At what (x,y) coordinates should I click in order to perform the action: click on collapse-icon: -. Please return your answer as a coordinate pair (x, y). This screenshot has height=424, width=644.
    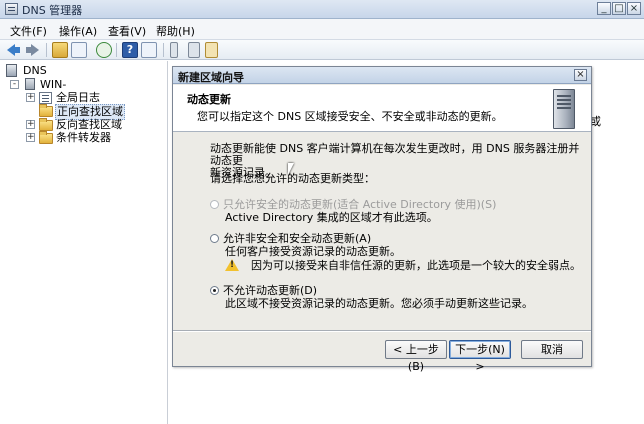
    Looking at the image, I should click on (14, 84).